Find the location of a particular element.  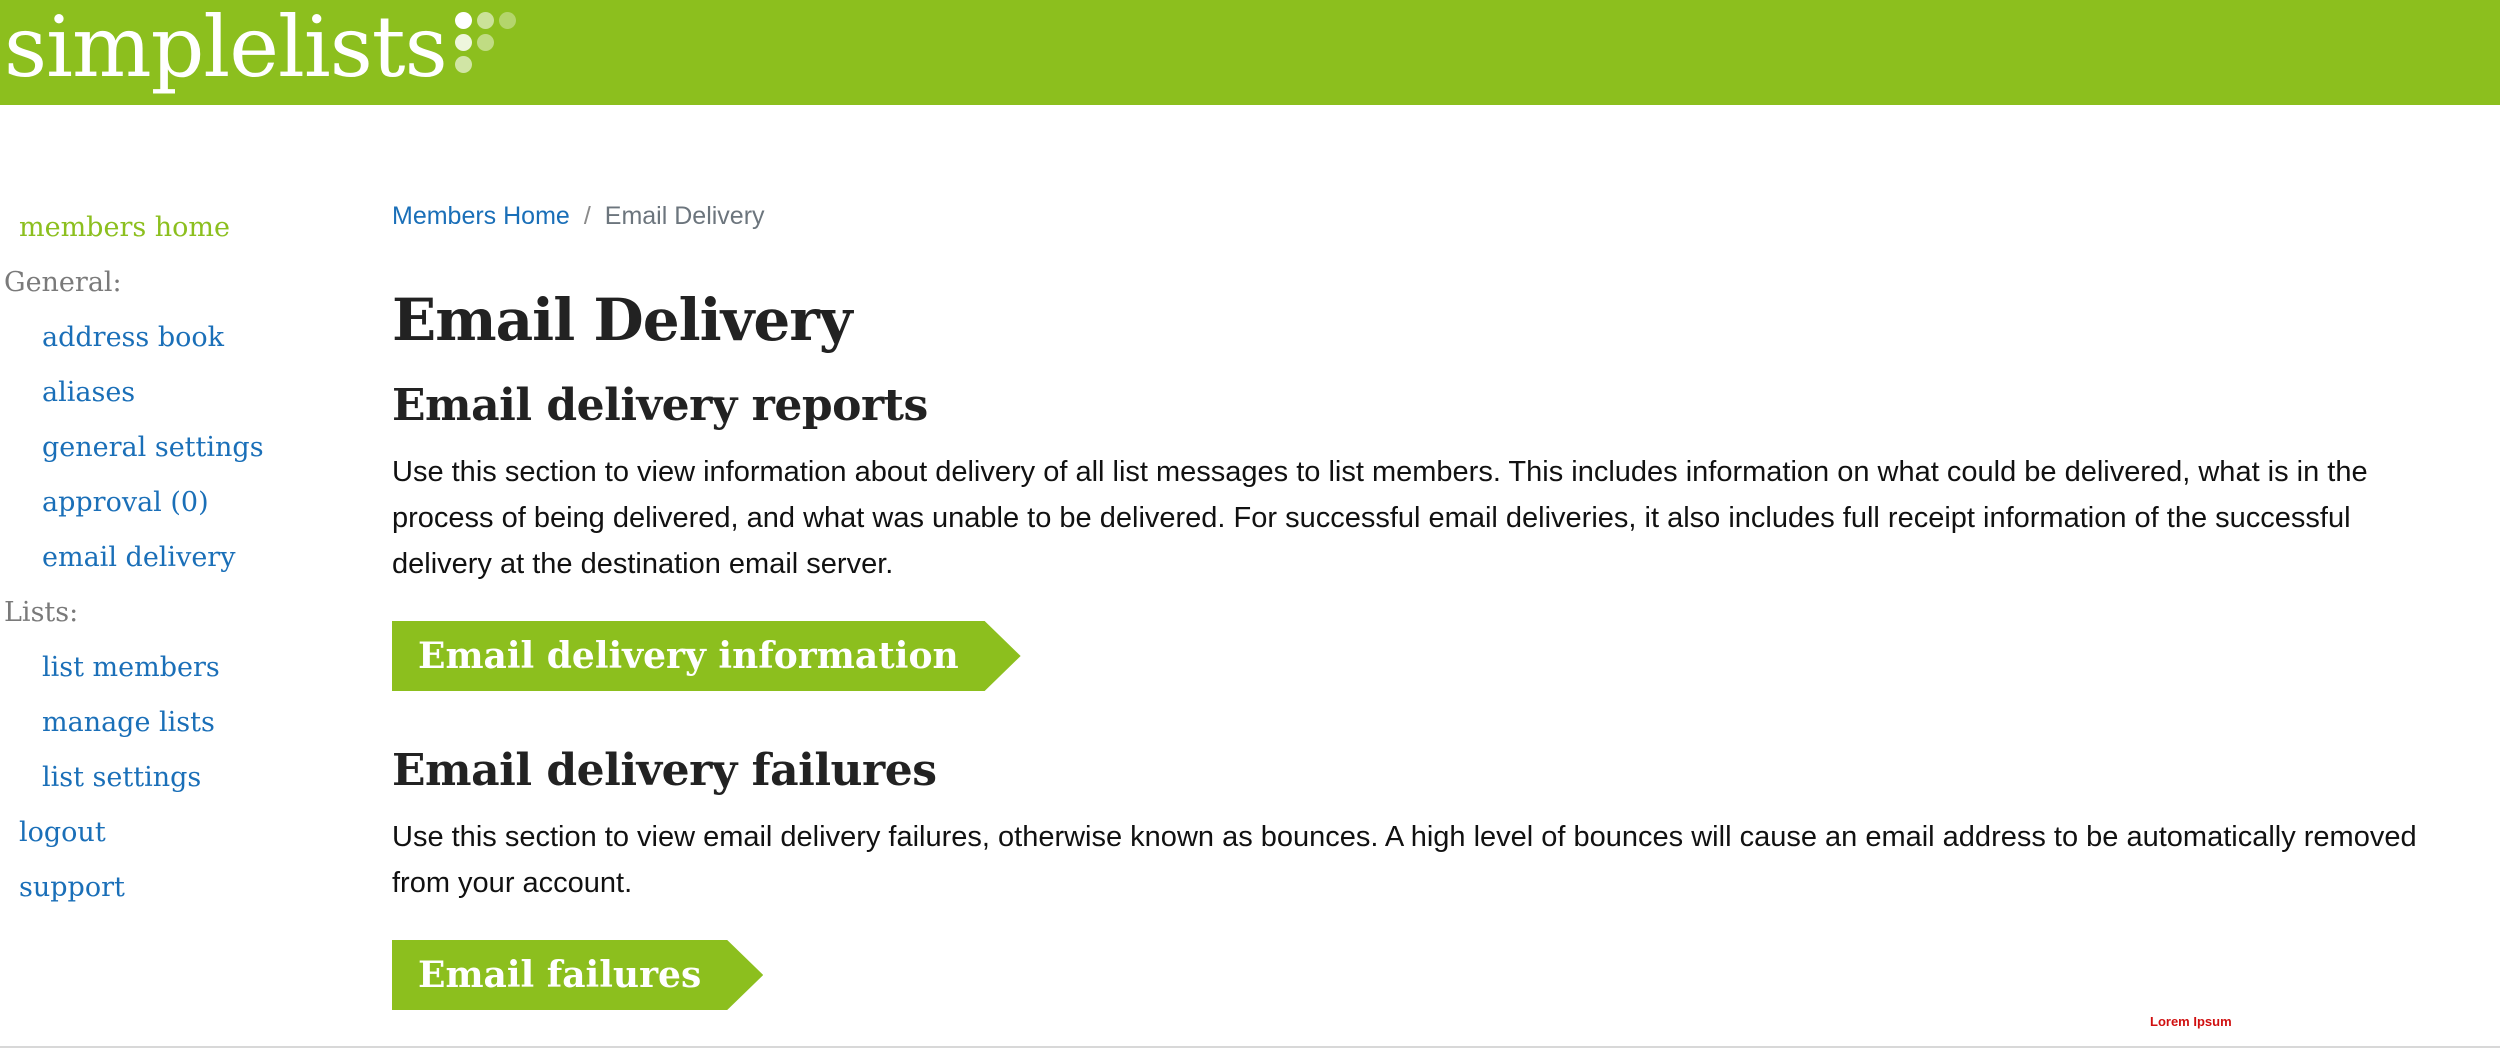

sidebar-heading-general: General: is located at coordinates (63, 282).